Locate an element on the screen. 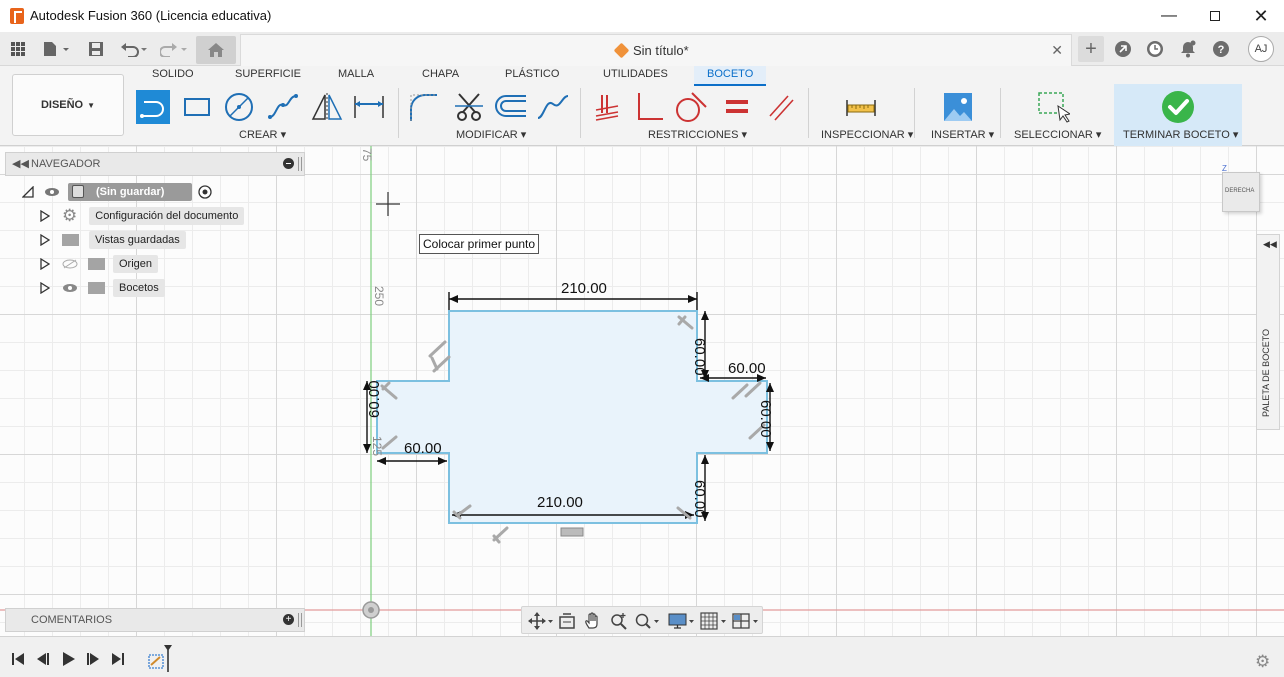 The width and height of the screenshot is (1284, 677). restricciones-group-label: RESTRICCIONES ▾ is located at coordinates (697, 134).